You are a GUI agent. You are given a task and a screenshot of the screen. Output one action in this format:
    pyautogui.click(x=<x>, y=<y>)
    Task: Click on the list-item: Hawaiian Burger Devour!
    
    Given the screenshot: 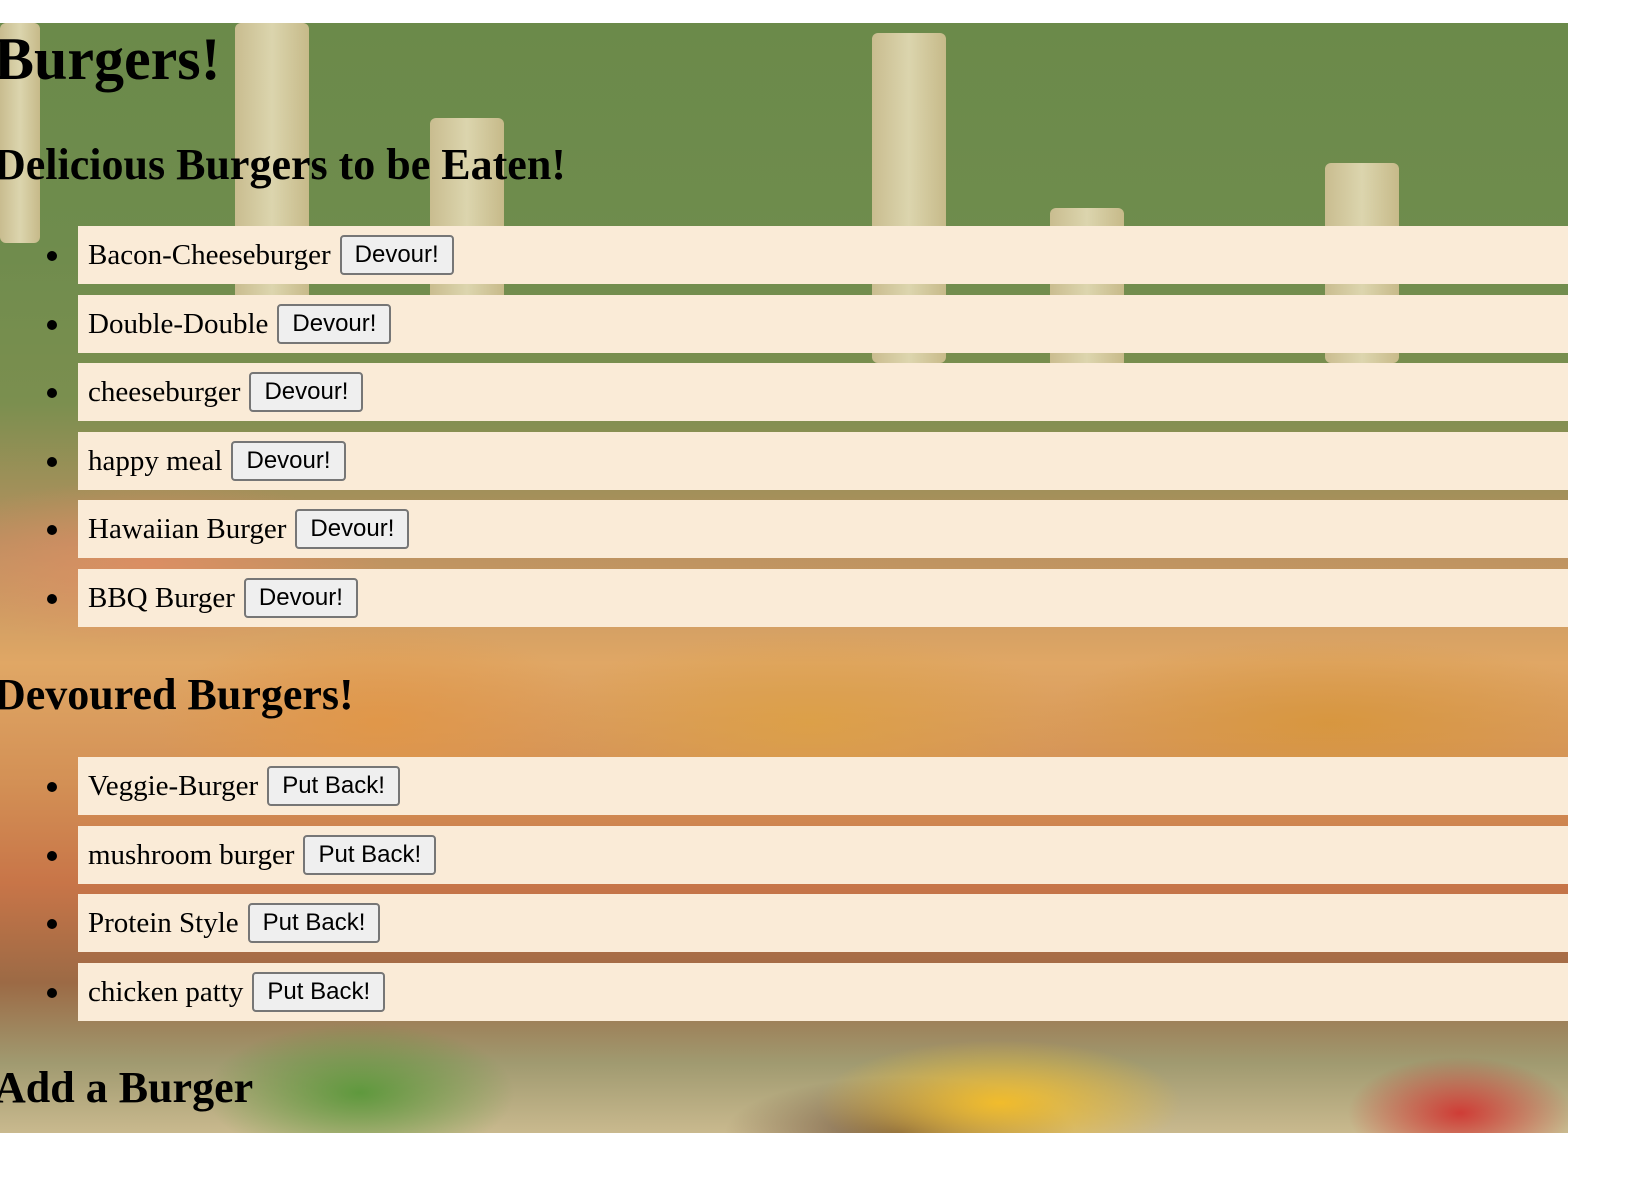 What is the action you would take?
    pyautogui.click(x=784, y=529)
    